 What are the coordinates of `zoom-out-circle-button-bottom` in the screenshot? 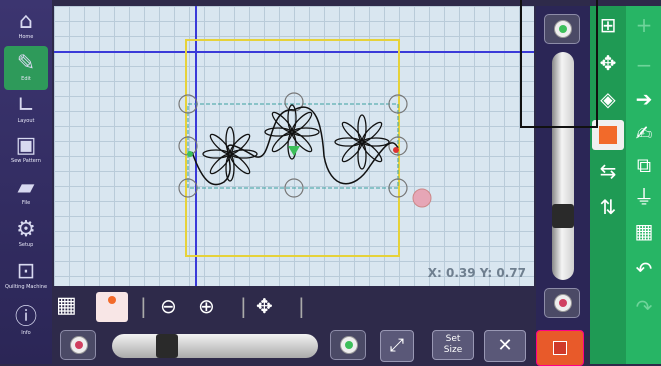 It's located at (78, 345).